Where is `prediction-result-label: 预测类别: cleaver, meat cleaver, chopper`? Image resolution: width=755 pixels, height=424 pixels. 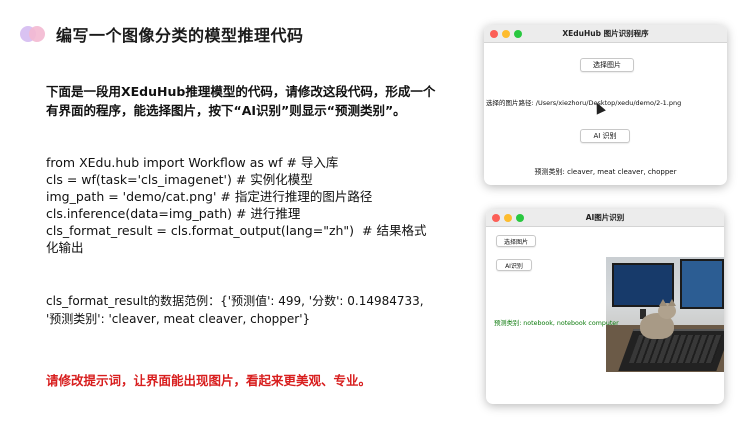 prediction-result-label: 预测类别: cleaver, meat cleaver, chopper is located at coordinates (605, 172).